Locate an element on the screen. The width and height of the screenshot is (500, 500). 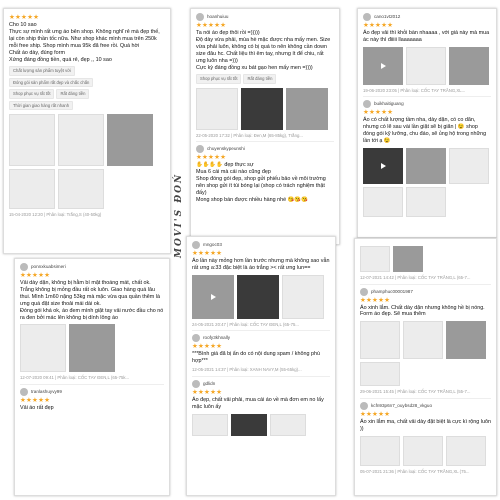
reviewer-name: chuyenskypeunshi is located at coordinates (226, 149).